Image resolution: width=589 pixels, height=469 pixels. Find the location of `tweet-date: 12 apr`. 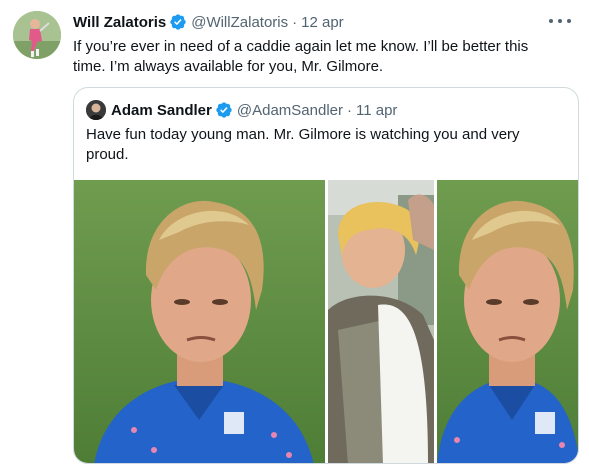

tweet-date: 12 apr is located at coordinates (322, 22).